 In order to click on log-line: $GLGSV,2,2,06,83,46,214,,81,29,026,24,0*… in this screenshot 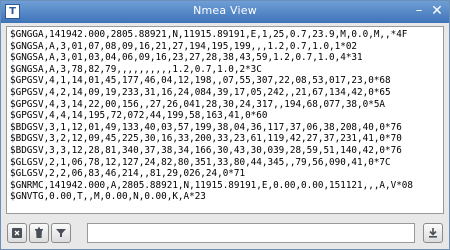, I will do `click(128, 174)`.